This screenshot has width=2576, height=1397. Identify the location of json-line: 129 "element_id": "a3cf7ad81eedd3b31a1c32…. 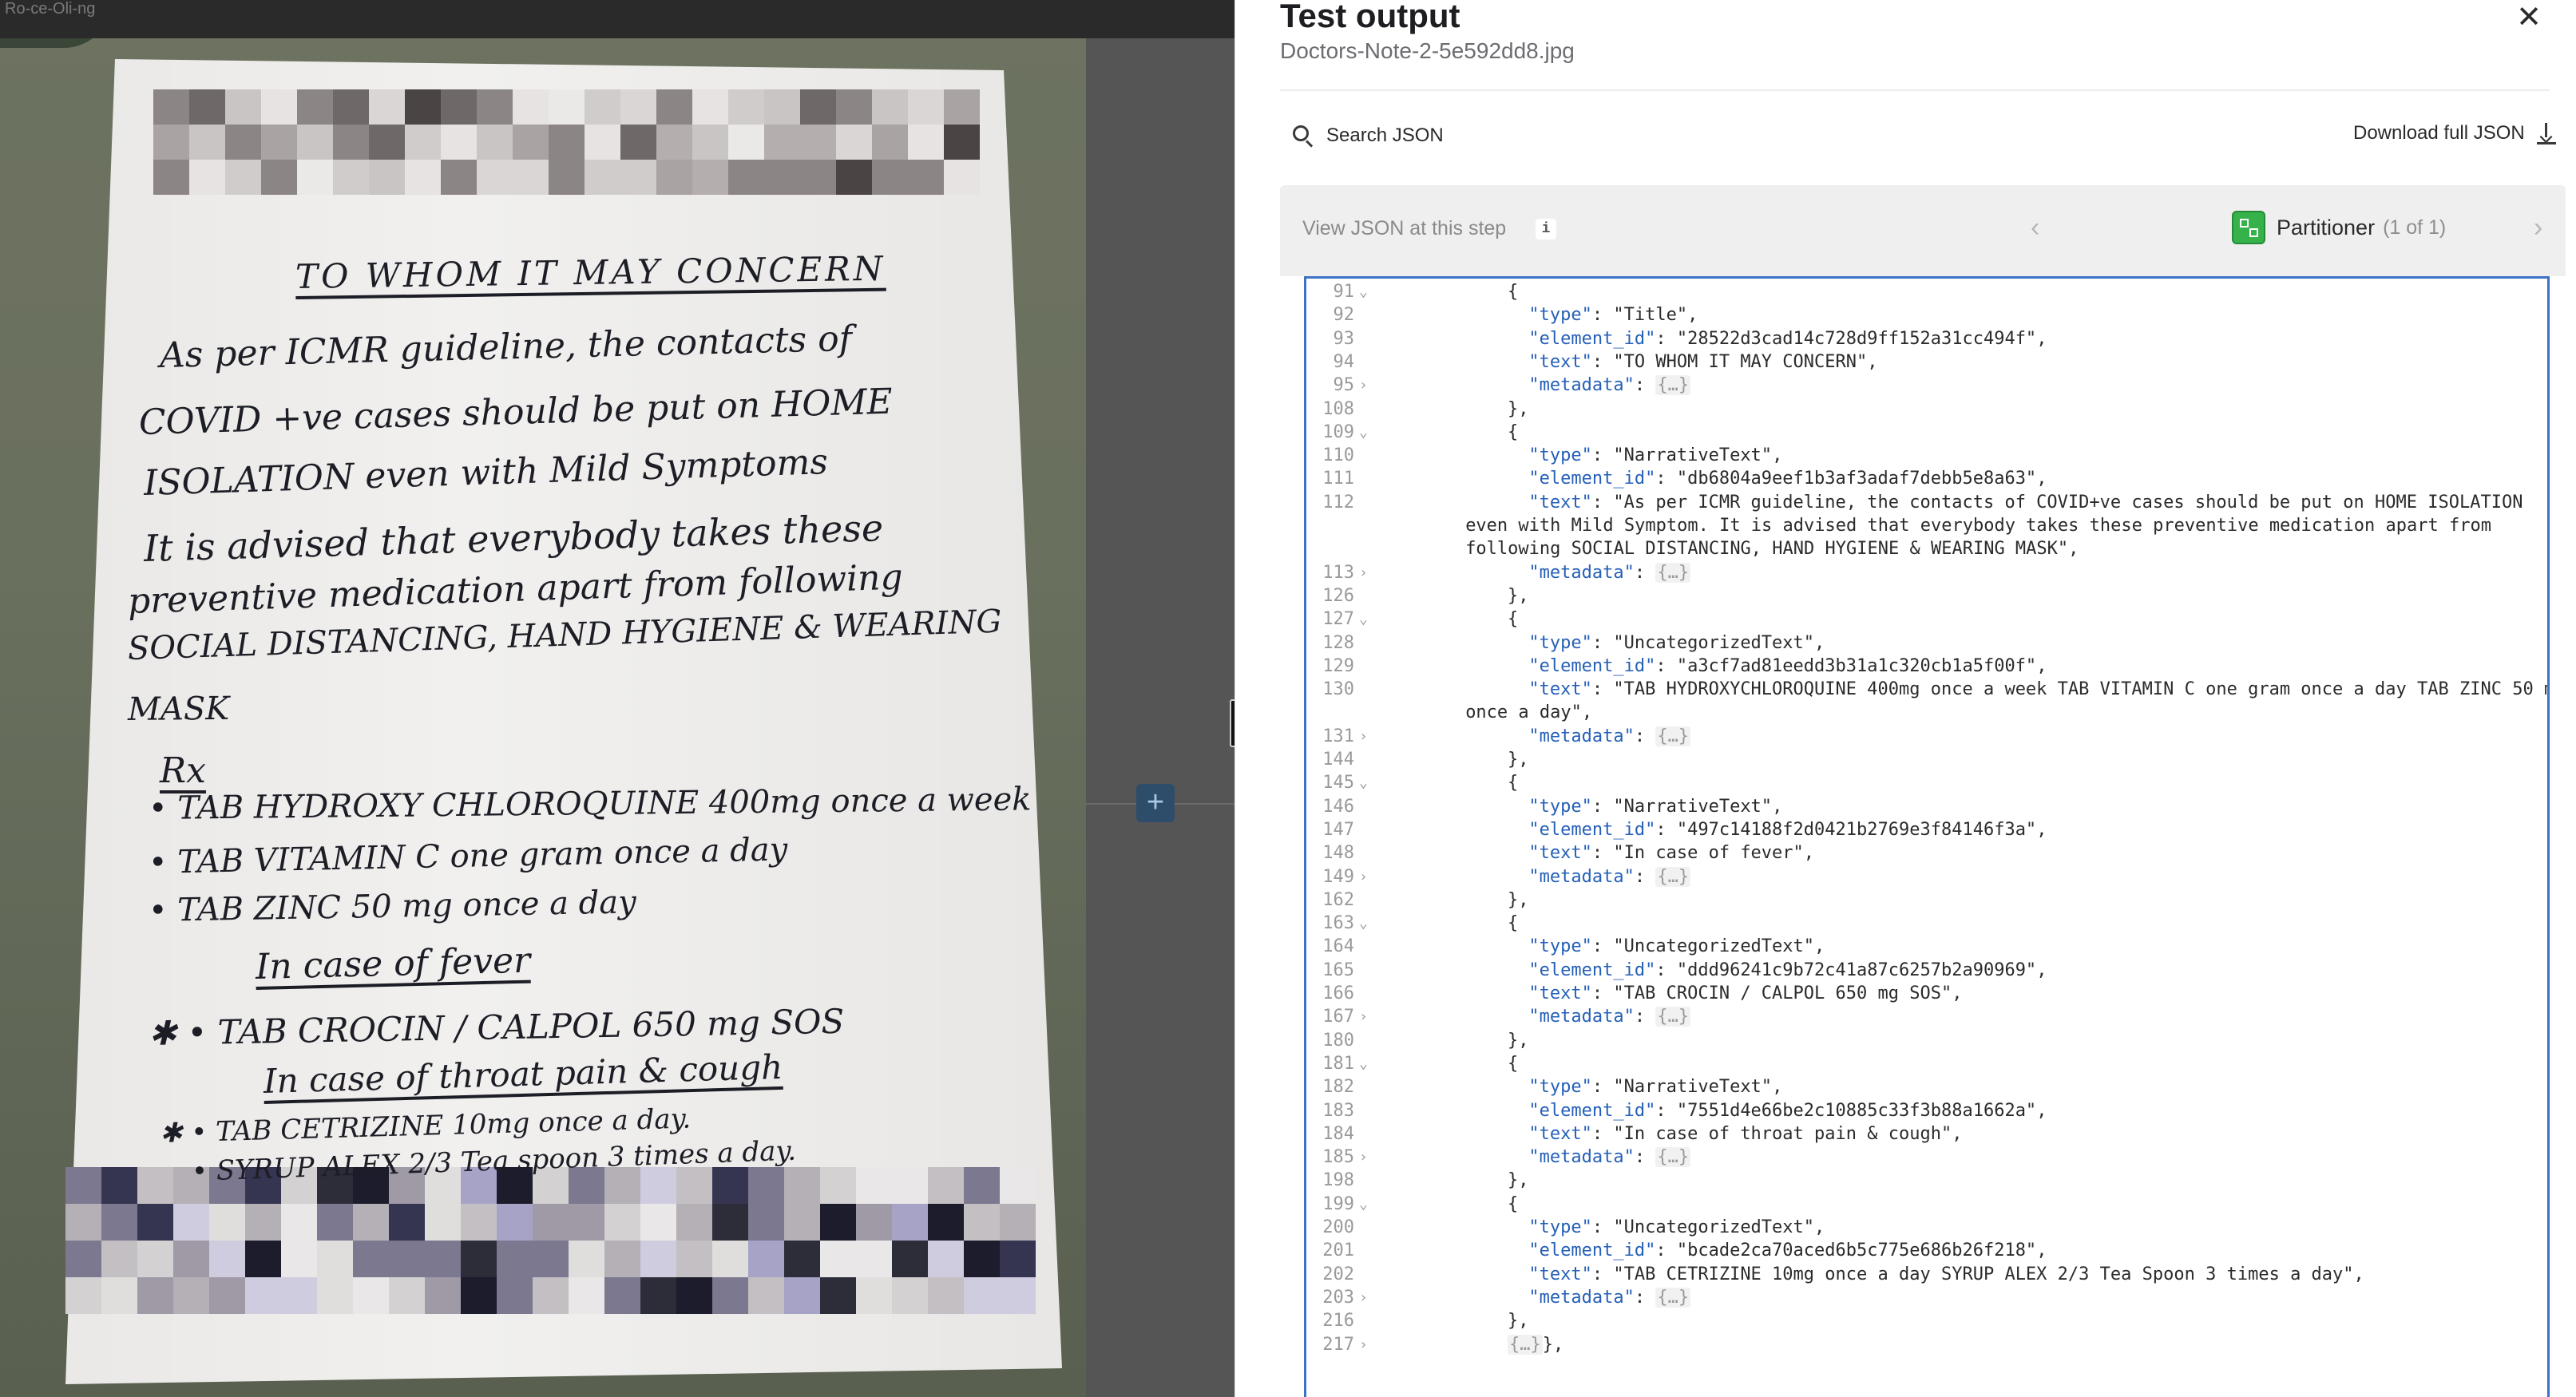
(1927, 668).